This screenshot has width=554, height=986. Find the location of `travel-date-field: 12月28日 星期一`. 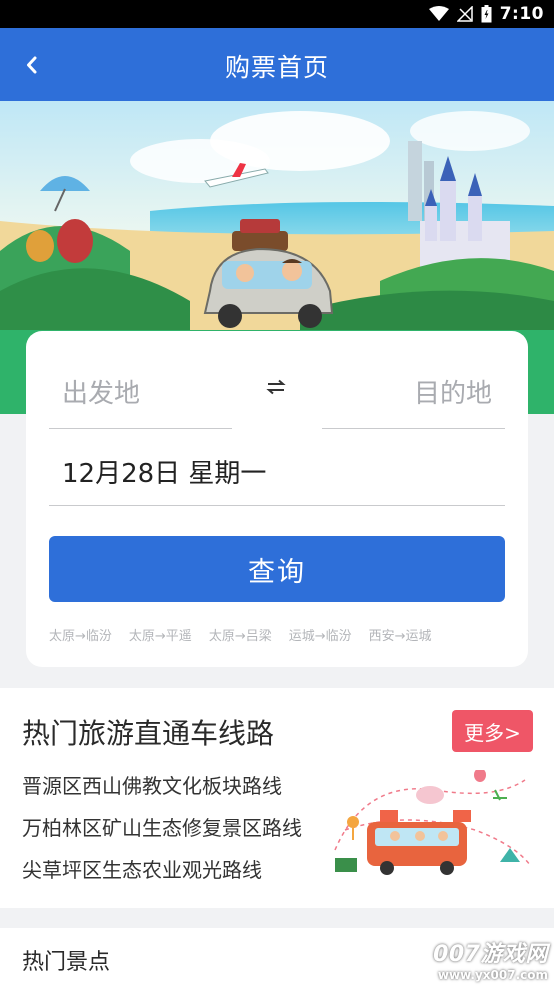

travel-date-field: 12月28日 星期一 is located at coordinates (164, 471).